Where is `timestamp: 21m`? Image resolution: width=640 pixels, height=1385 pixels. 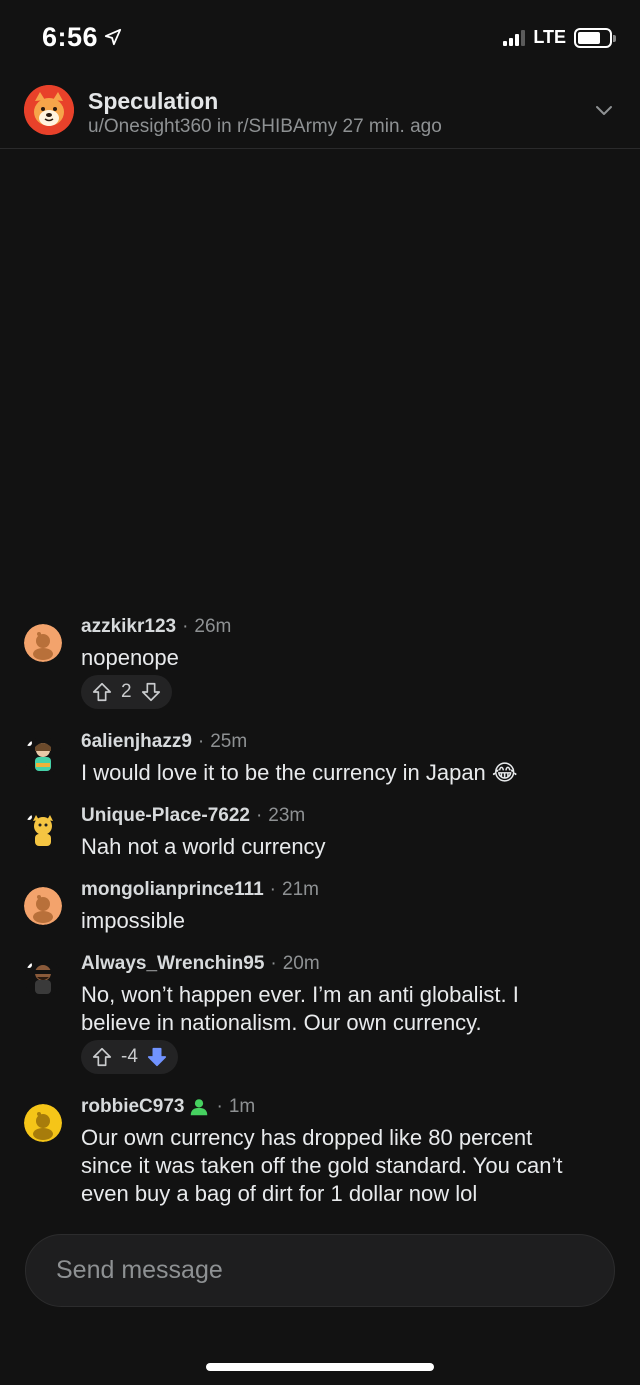 timestamp: 21m is located at coordinates (300, 889).